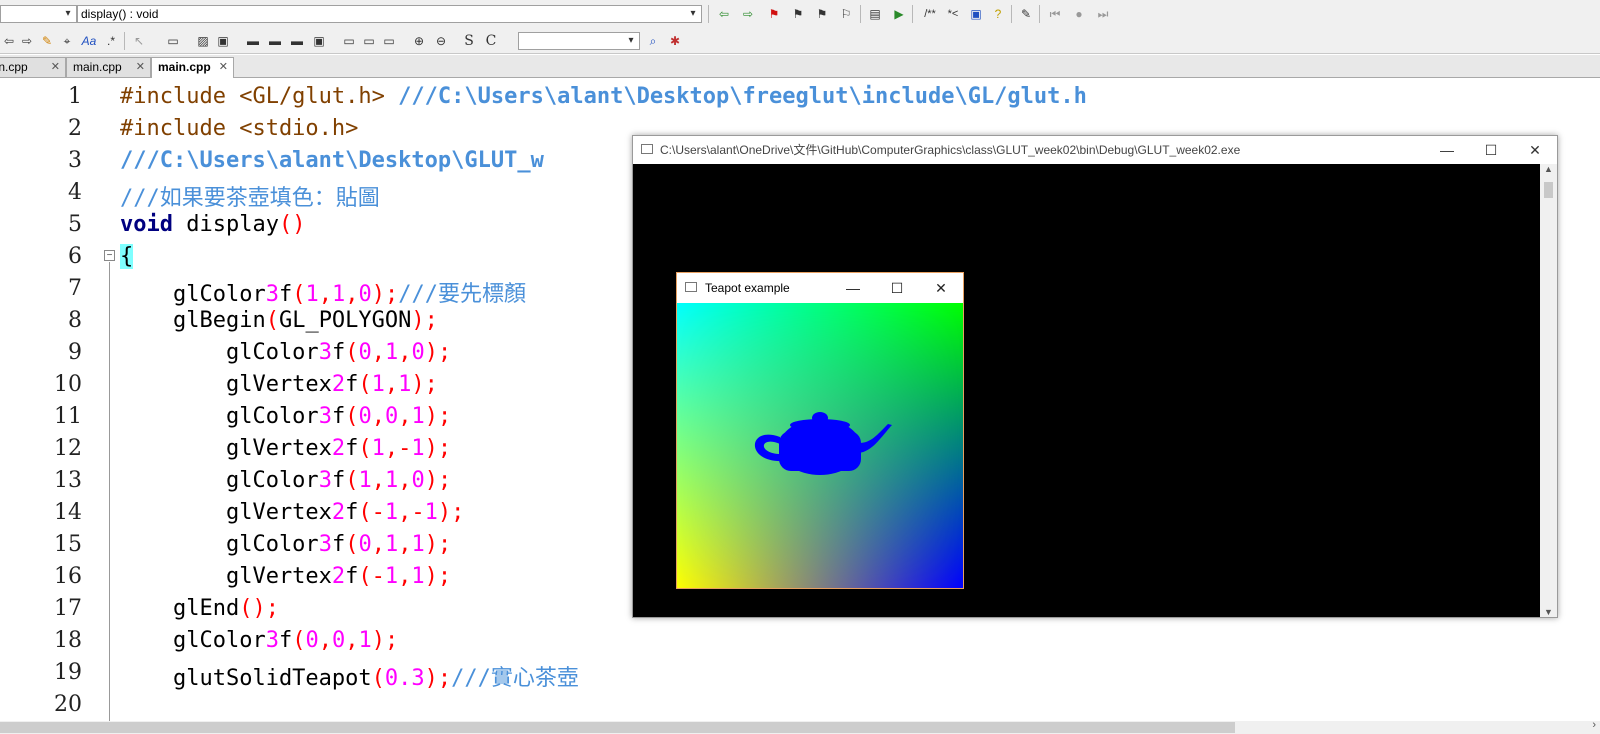  I want to click on line-number: 4, so click(75, 192).